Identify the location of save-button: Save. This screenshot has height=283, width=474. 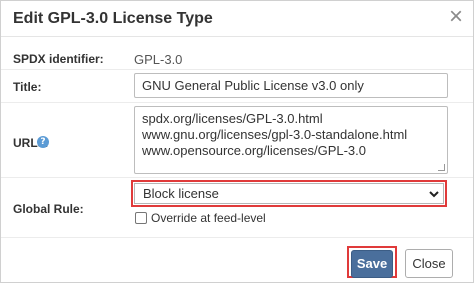
(372, 264).